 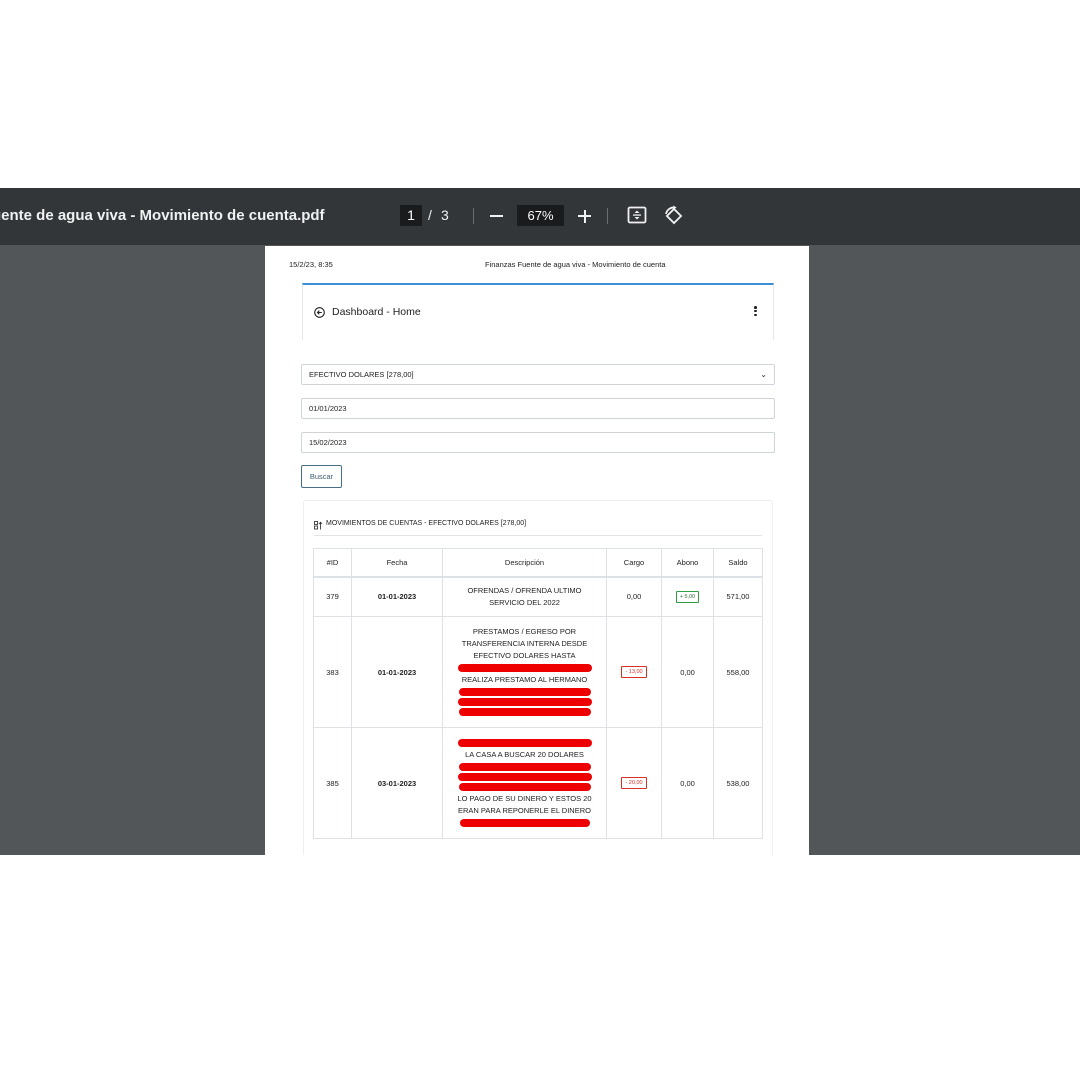 I want to click on rotate-icon, so click(x=674, y=215).